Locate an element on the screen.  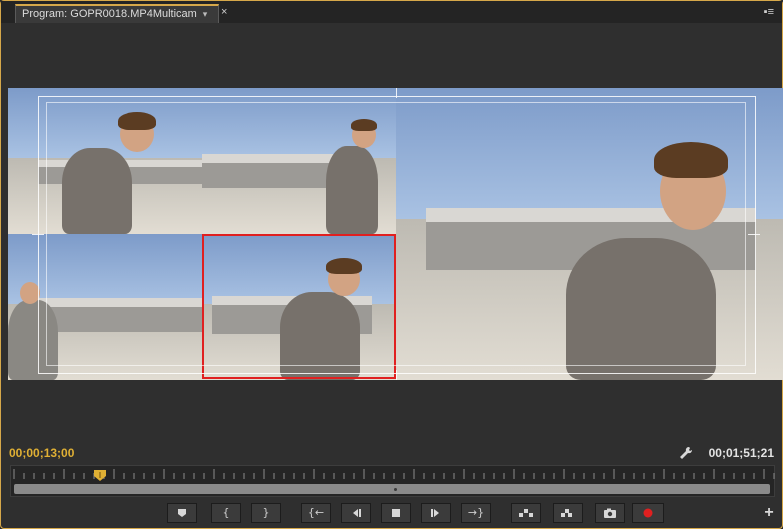
record-button is located at coordinates (648, 513).